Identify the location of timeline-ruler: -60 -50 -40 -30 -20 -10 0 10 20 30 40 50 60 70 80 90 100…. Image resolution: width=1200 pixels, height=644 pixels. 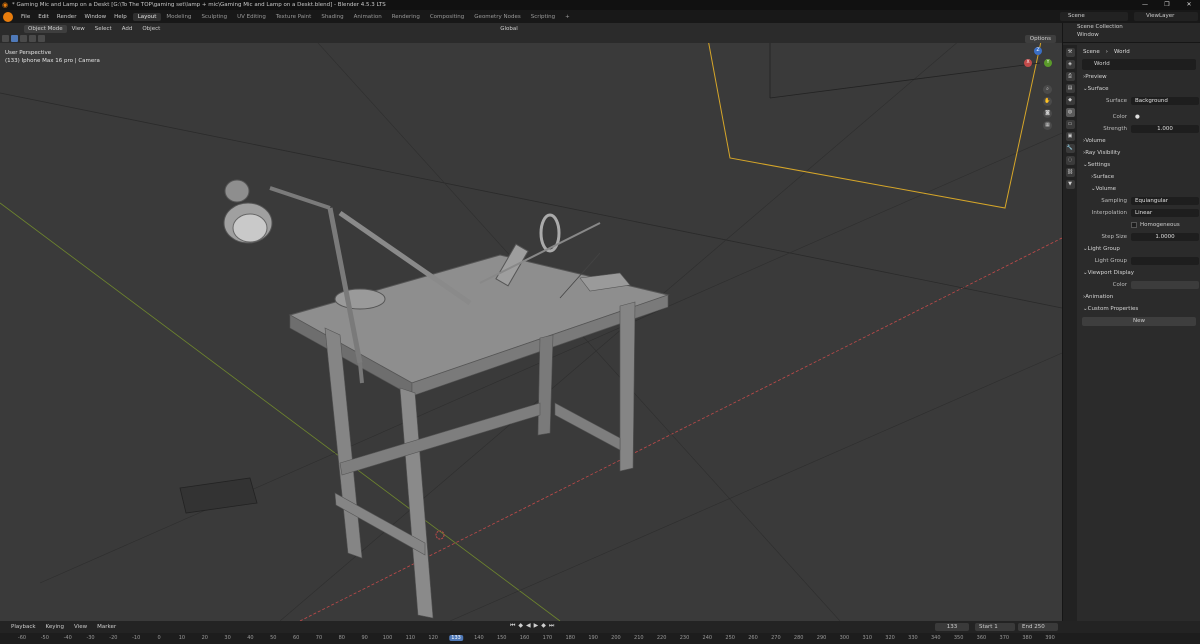
(600, 638).